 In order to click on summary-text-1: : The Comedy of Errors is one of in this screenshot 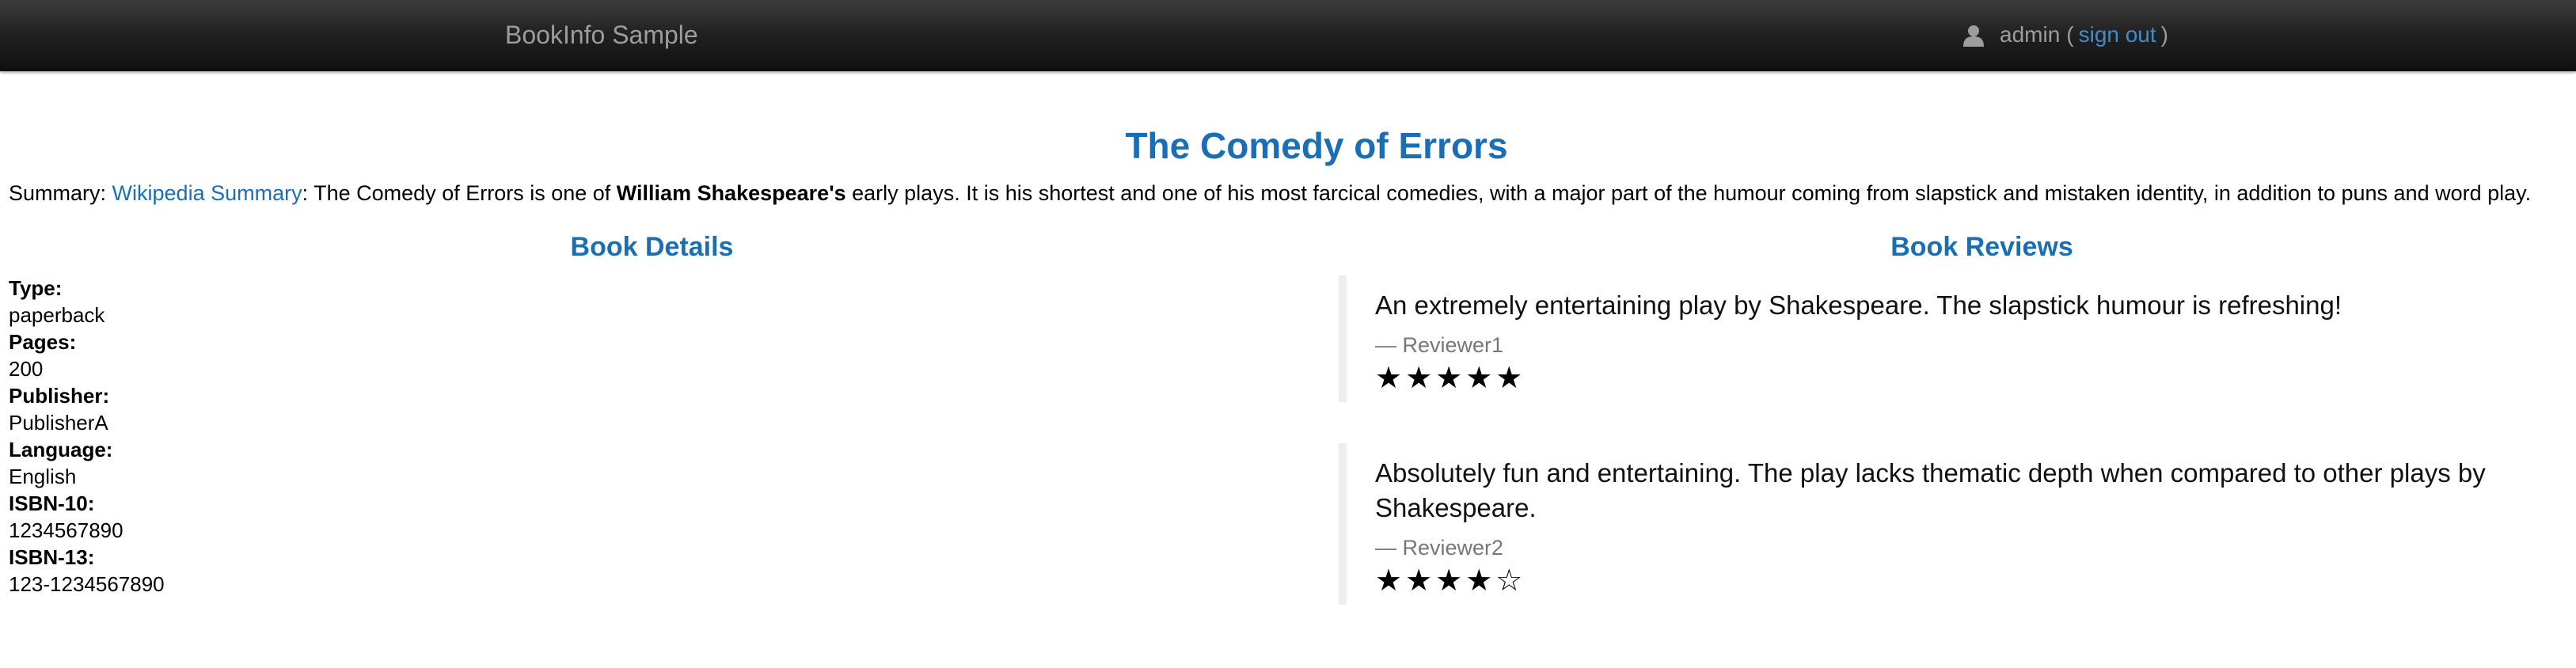, I will do `click(457, 193)`.